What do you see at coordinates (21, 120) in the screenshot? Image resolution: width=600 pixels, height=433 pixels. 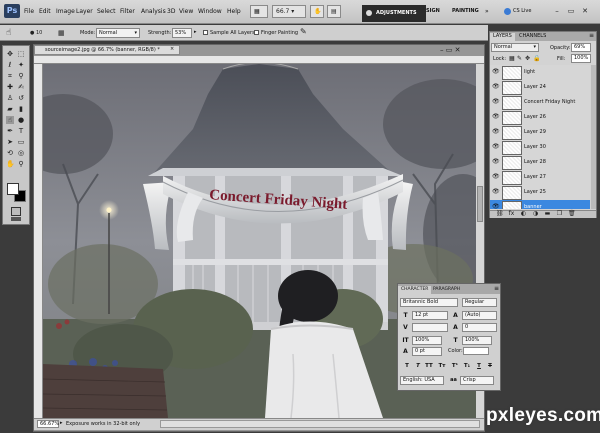 I see `dodge-tool-icon: ●` at bounding box center [21, 120].